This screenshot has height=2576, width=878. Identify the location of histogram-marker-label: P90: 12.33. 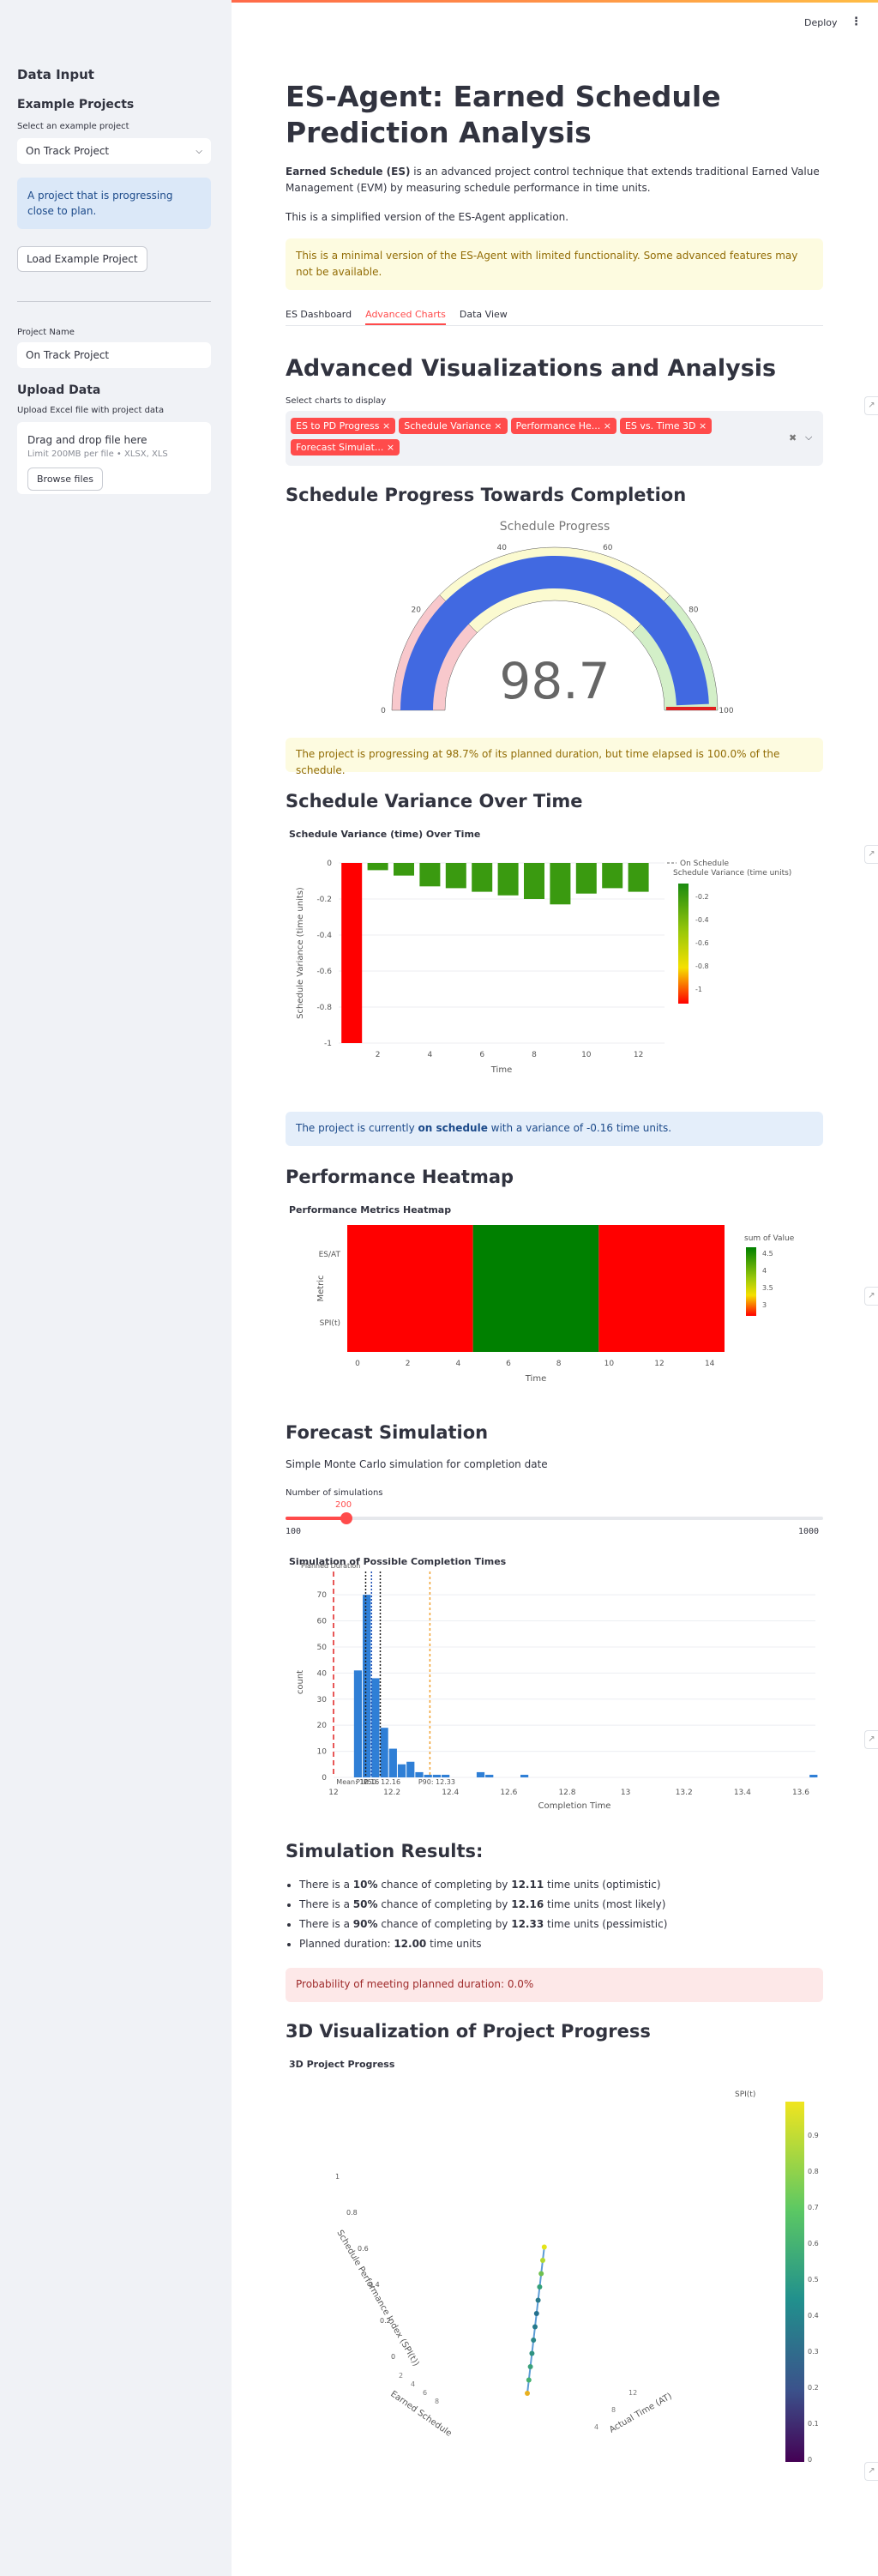
(436, 1782).